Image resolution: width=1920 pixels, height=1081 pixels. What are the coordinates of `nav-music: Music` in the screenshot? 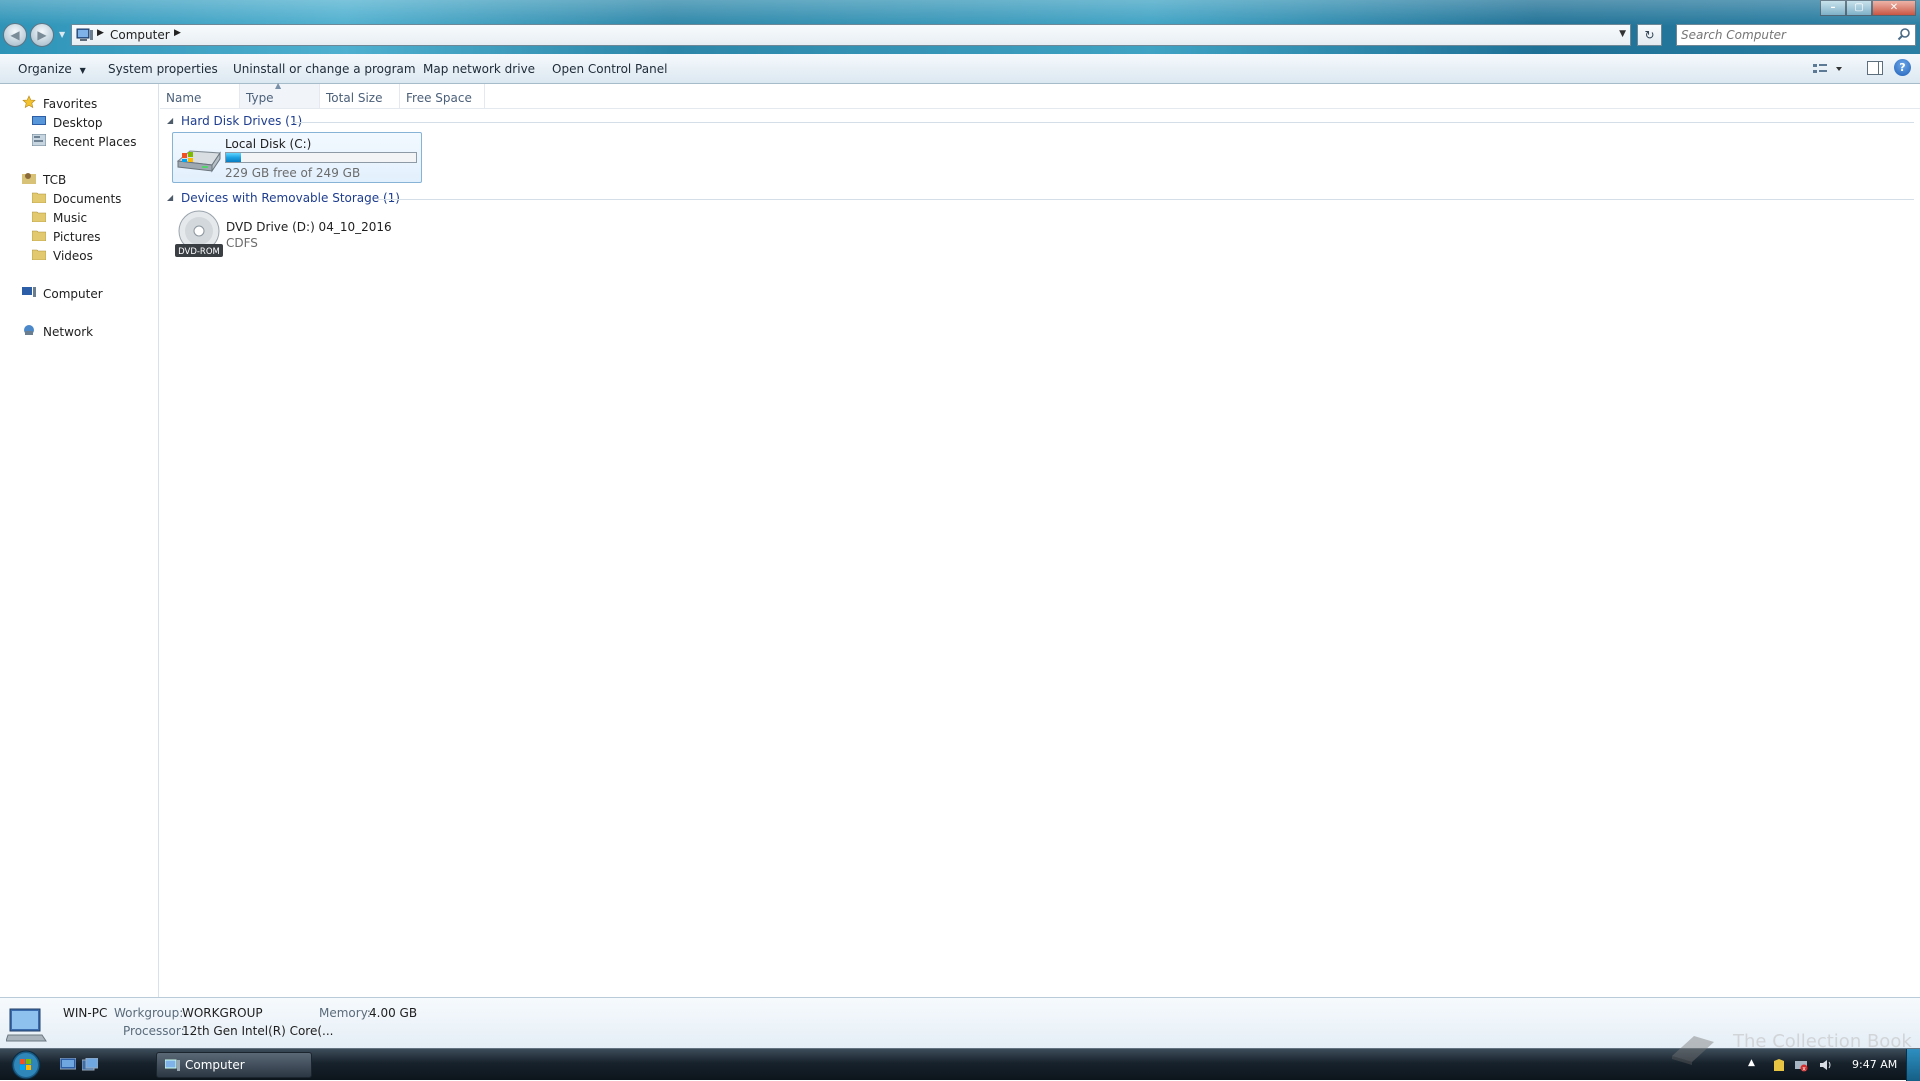 It's located at (70, 218).